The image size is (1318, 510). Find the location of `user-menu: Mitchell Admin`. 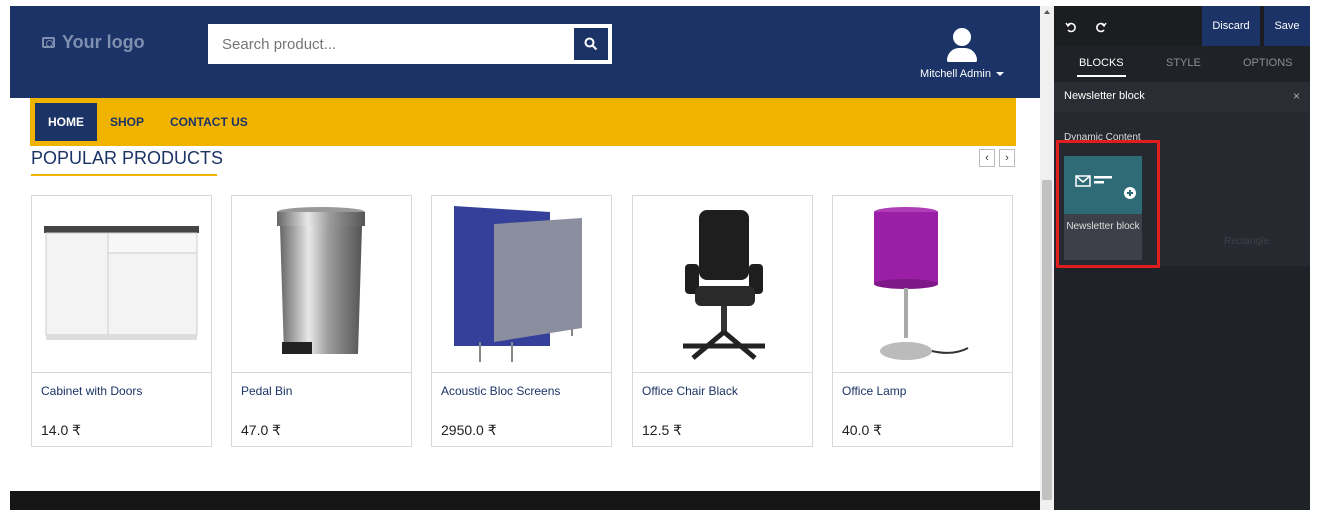

user-menu: Mitchell Admin is located at coordinates (962, 54).